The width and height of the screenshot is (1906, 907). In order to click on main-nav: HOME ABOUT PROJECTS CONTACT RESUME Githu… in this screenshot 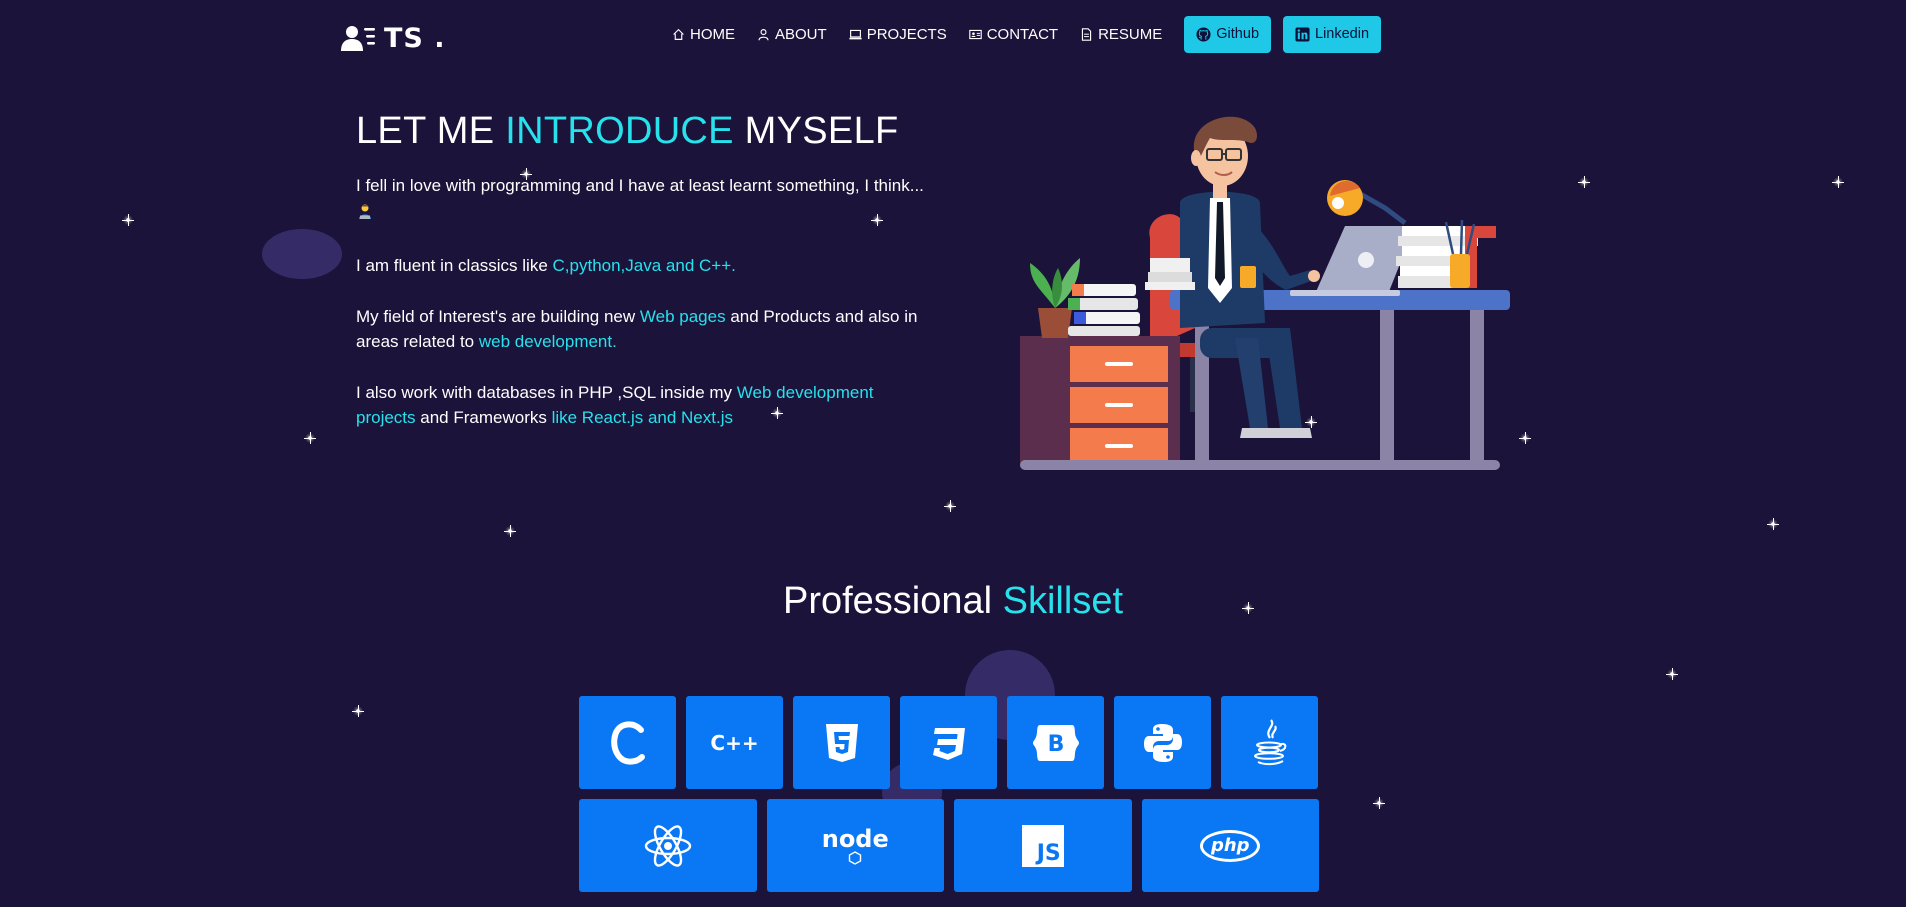, I will do `click(1032, 34)`.